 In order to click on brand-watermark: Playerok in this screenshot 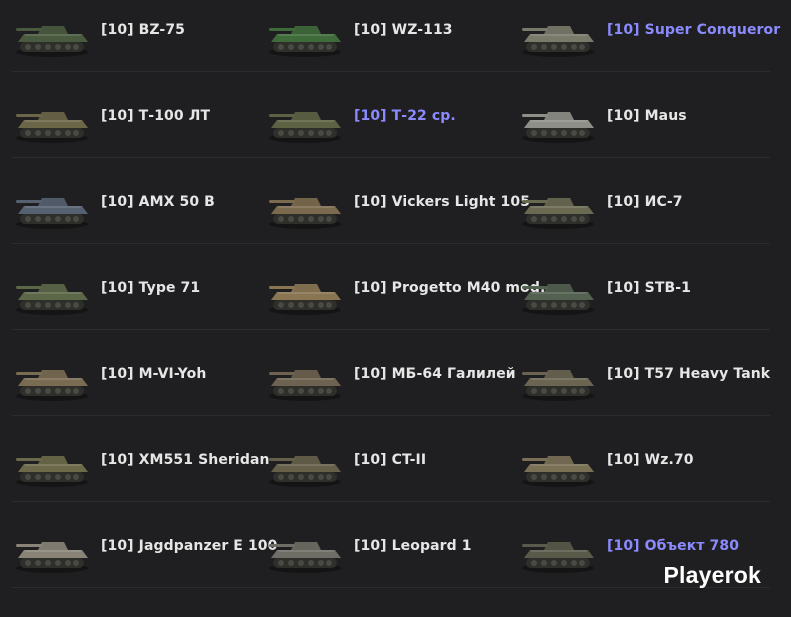, I will do `click(712, 575)`.